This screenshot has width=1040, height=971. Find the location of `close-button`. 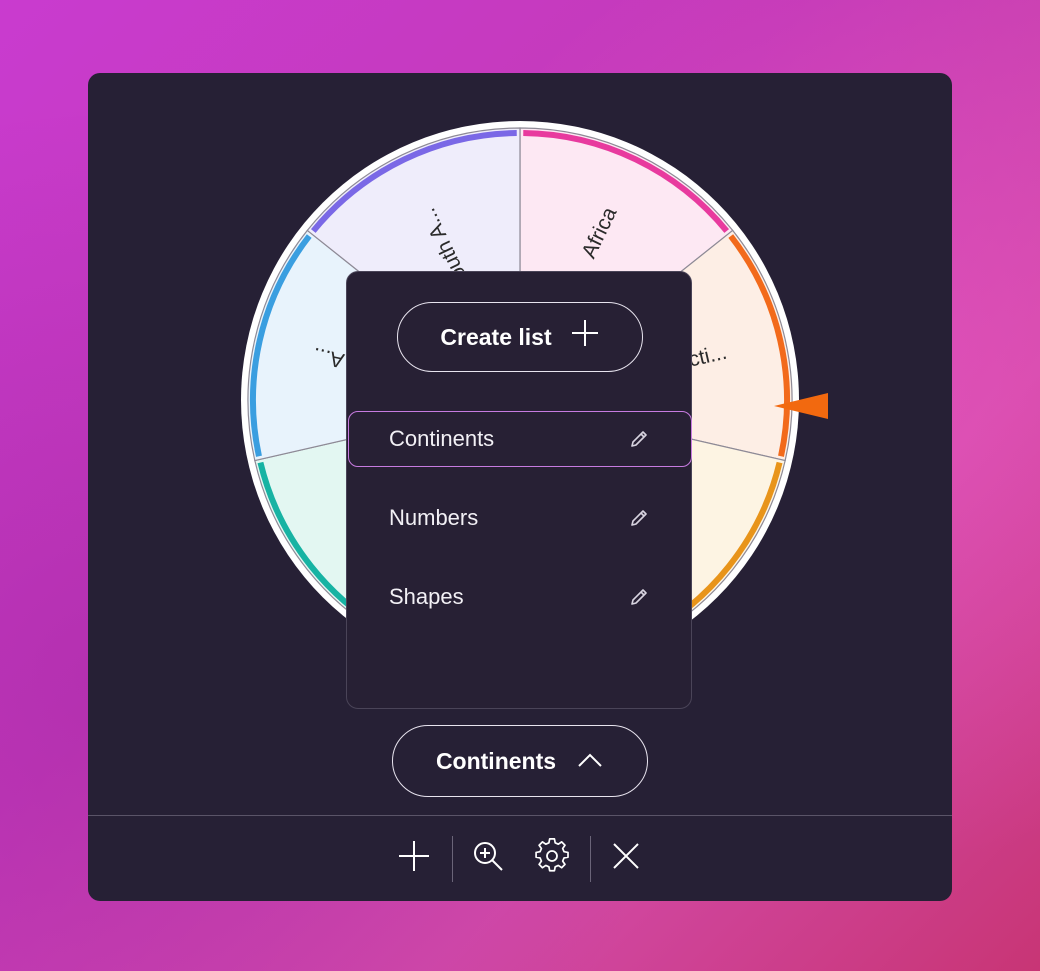

close-button is located at coordinates (626, 858).